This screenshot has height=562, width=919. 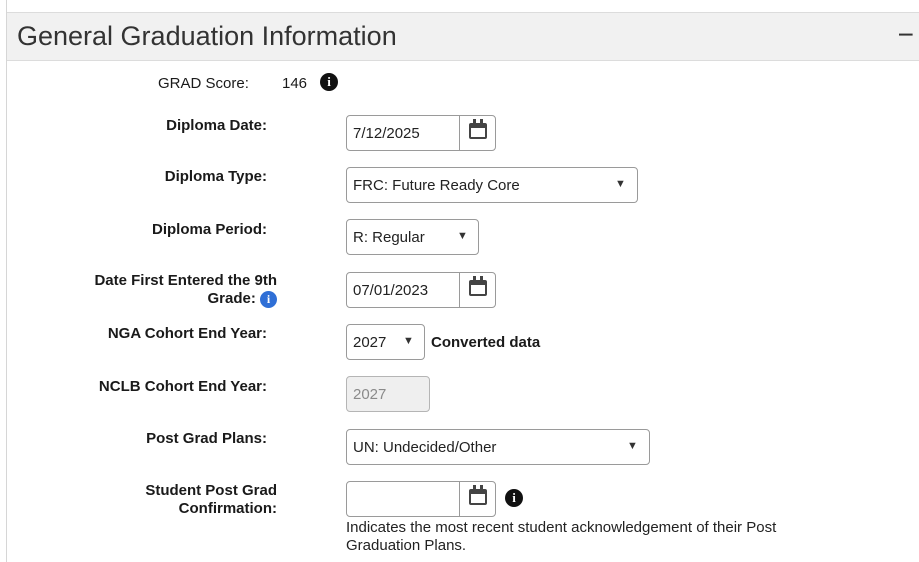 I want to click on panel-header: General Graduation Information −, so click(x=463, y=36).